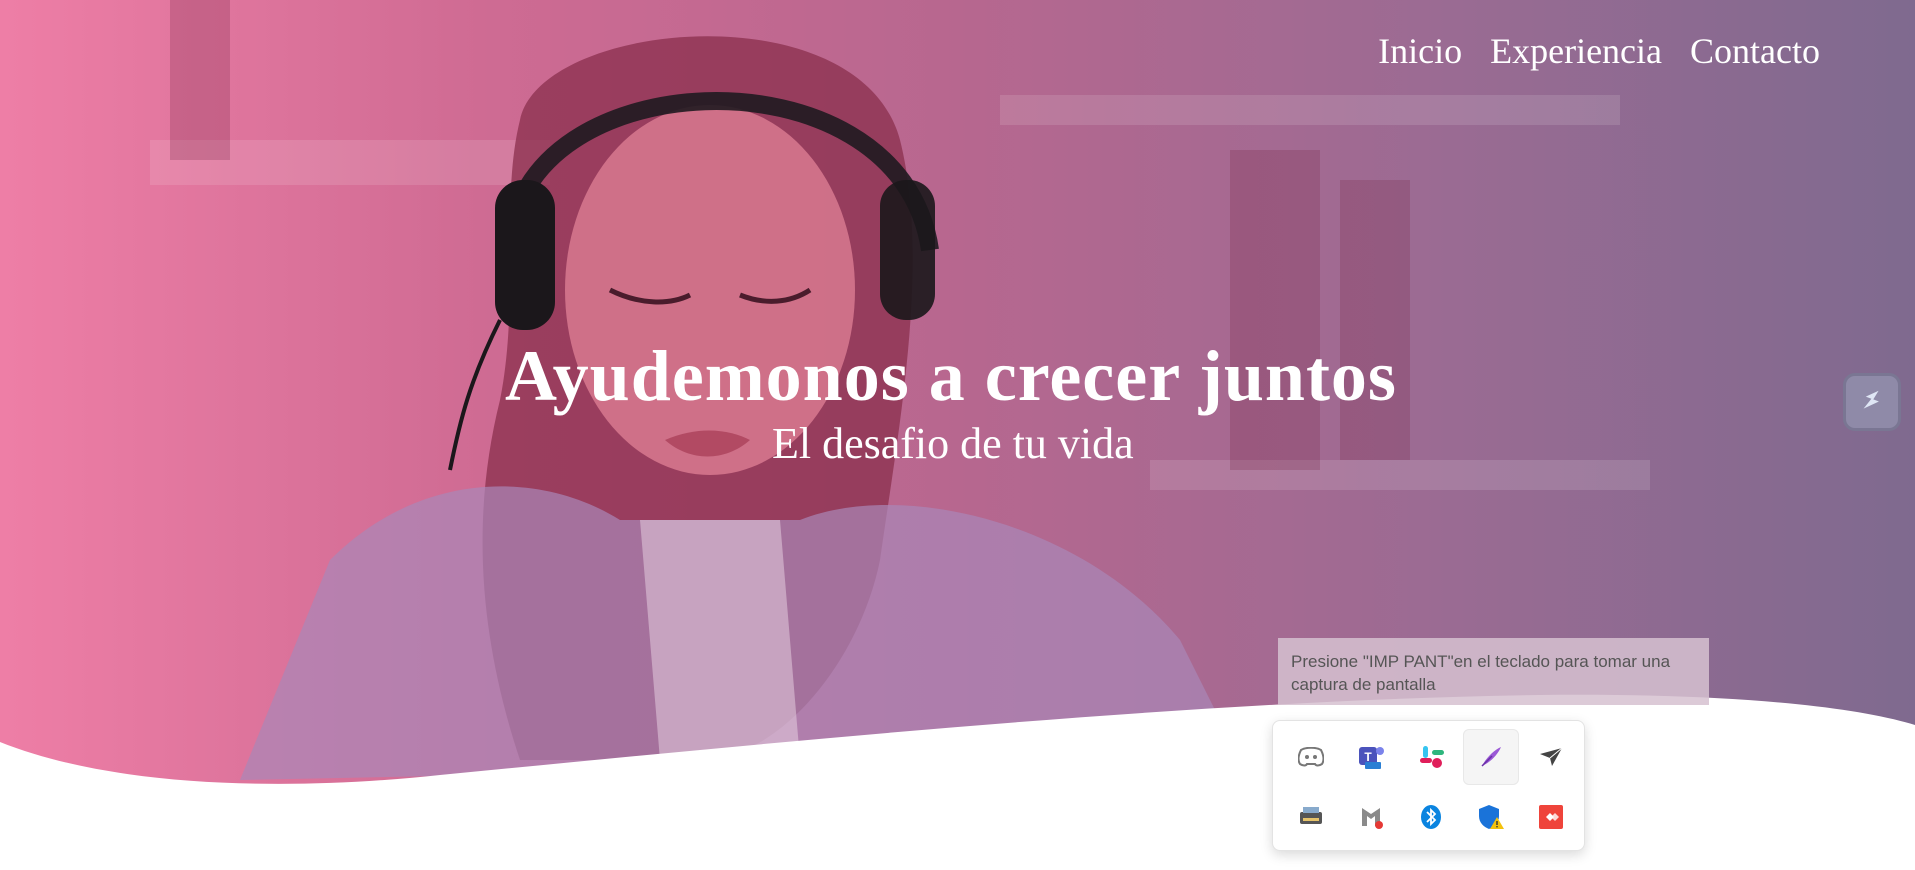 The image size is (1915, 870). I want to click on hero-subtitle: El desafio de tu vida, so click(953, 443).